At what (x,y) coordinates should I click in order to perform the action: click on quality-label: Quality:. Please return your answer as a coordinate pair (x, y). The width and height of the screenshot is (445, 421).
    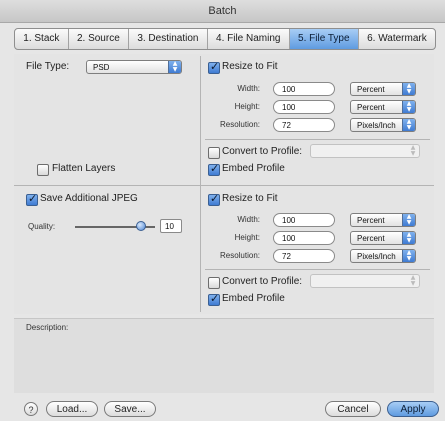
    Looking at the image, I should click on (42, 226).